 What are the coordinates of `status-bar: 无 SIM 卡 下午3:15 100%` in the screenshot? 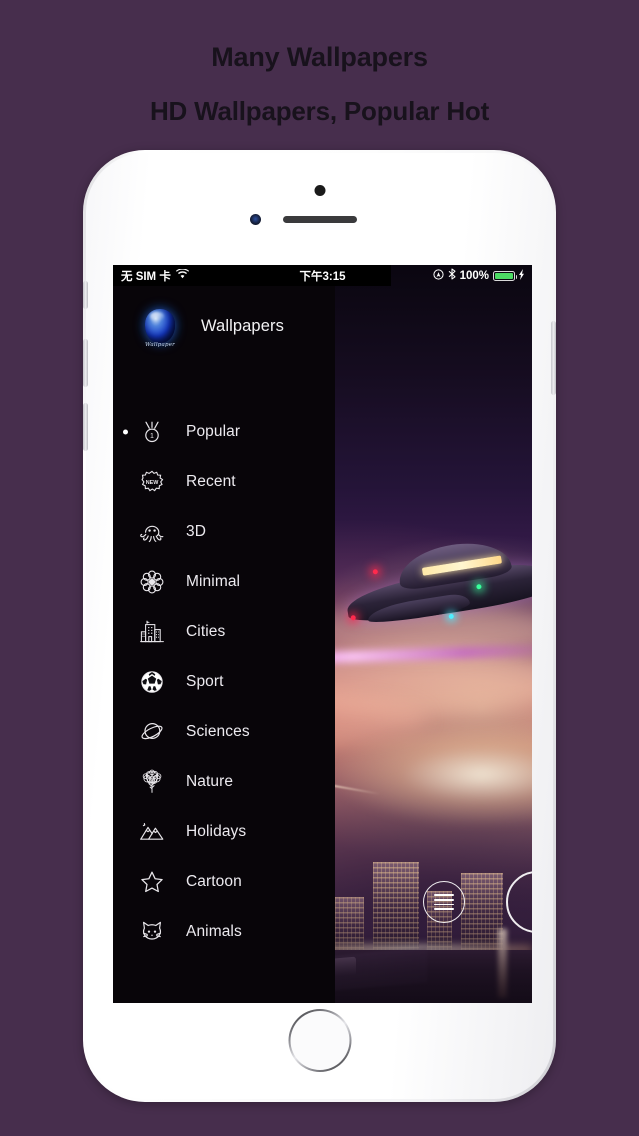 It's located at (322, 275).